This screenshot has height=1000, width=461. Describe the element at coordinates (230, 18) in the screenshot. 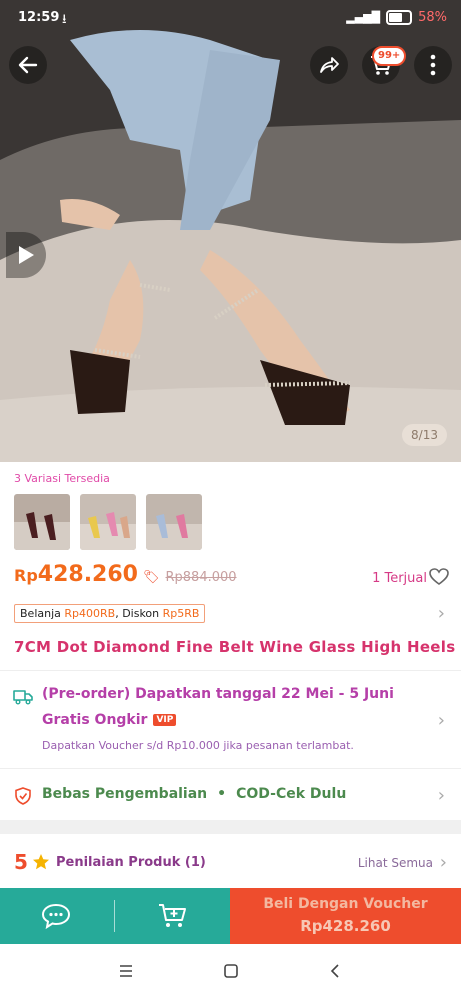

I see `status-bar: 12:59 ⭳ ▂▄▆█ 58%` at that location.